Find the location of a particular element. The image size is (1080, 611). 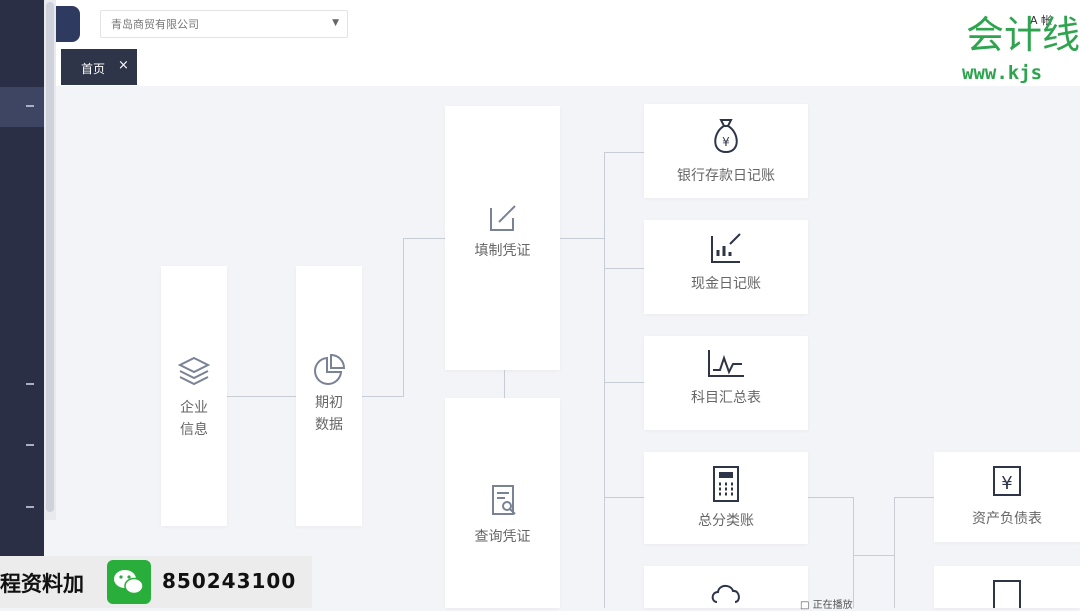

layers-icon is located at coordinates (194, 371).